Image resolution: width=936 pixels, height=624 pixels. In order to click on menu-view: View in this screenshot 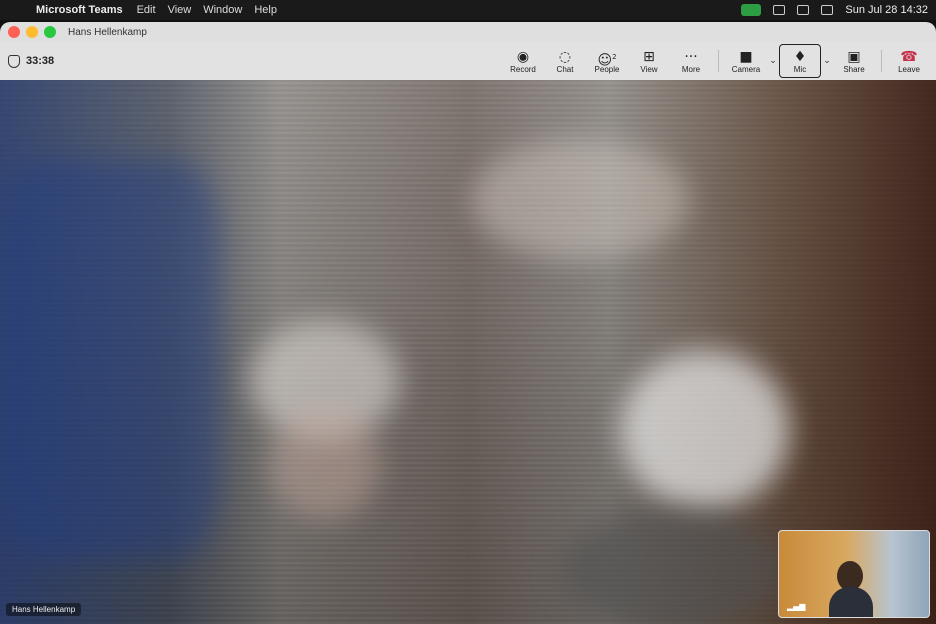, I will do `click(180, 10)`.